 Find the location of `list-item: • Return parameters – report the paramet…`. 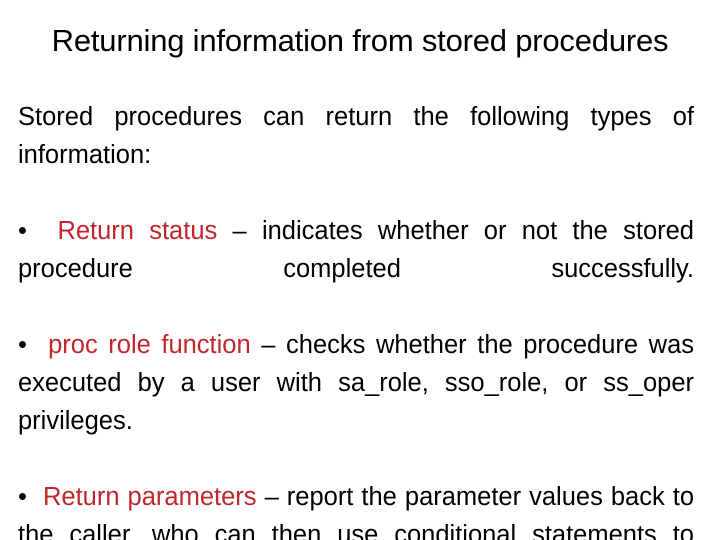

list-item: • Return parameters – report the paramet… is located at coordinates (356, 509).